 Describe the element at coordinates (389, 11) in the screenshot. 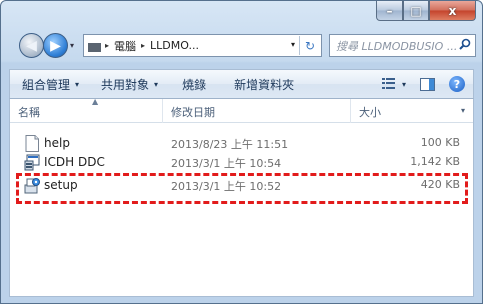

I see `minimize-button: –` at that location.